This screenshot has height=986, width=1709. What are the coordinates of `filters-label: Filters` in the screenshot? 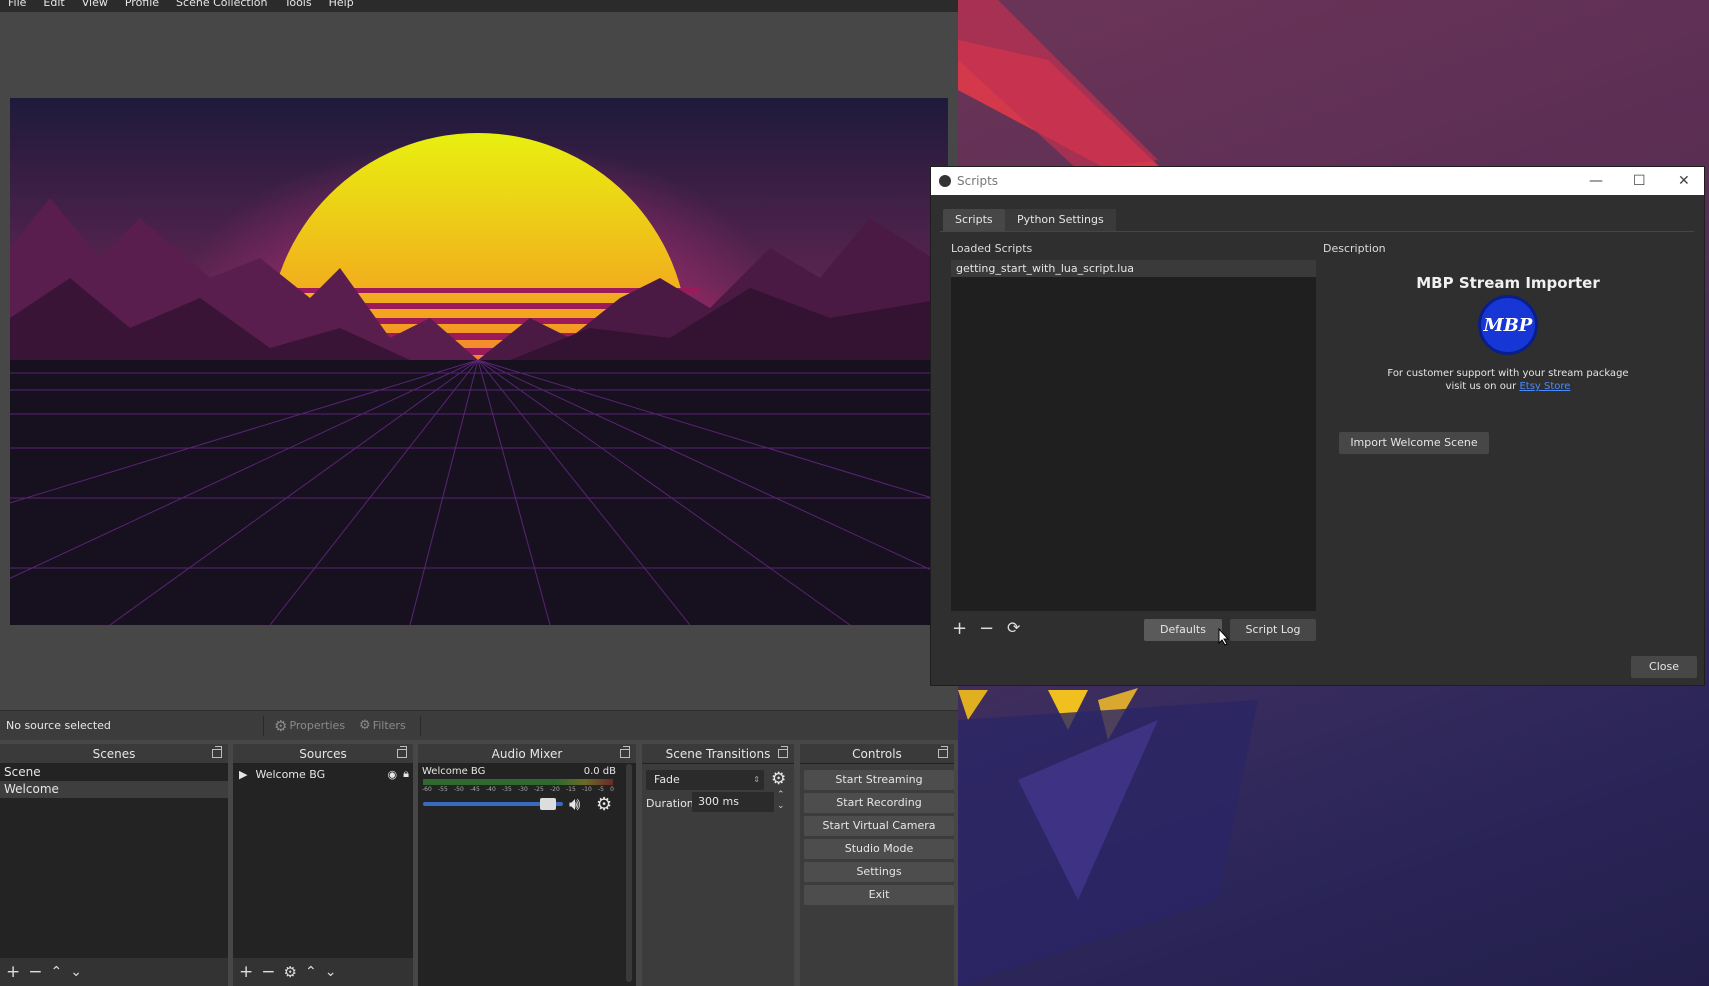 It's located at (389, 725).